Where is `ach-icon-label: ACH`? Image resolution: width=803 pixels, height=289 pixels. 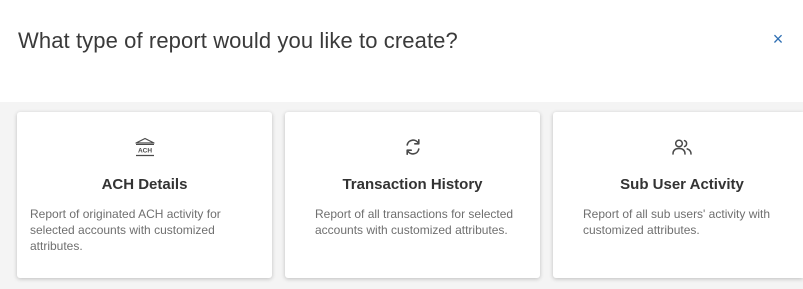 ach-icon-label: ACH is located at coordinates (144, 151).